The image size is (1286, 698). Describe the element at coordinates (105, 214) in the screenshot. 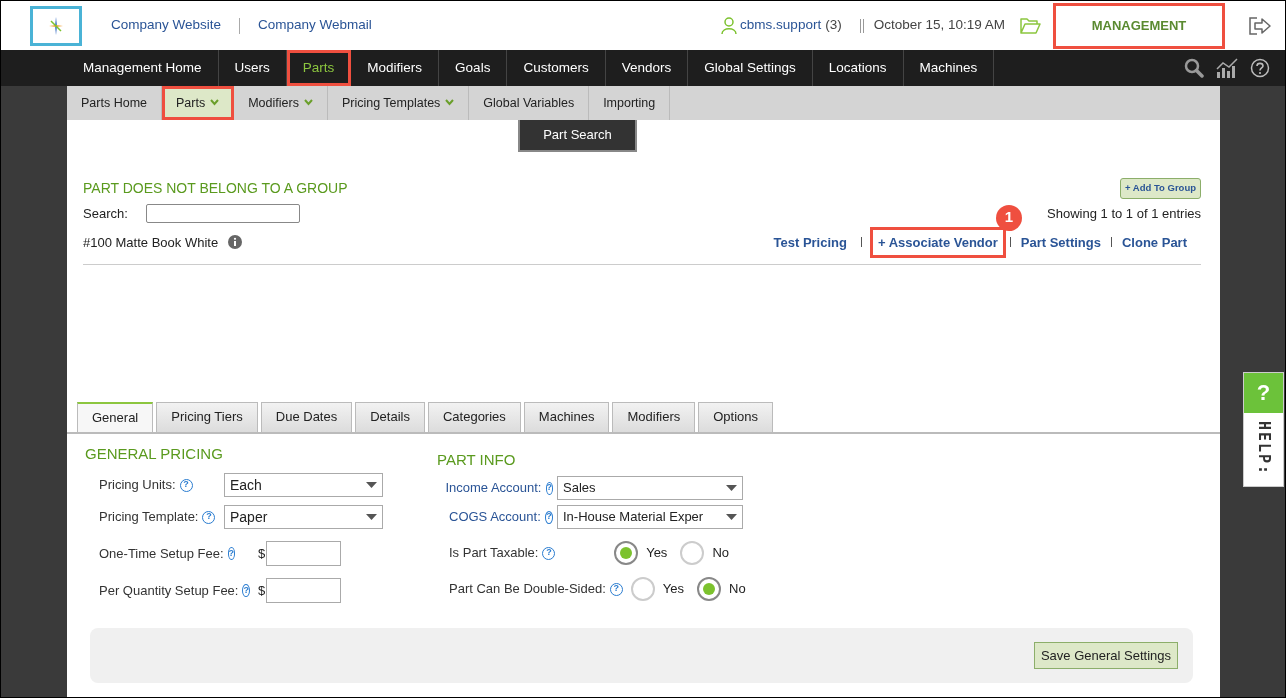

I see `search-label: Search:` at that location.